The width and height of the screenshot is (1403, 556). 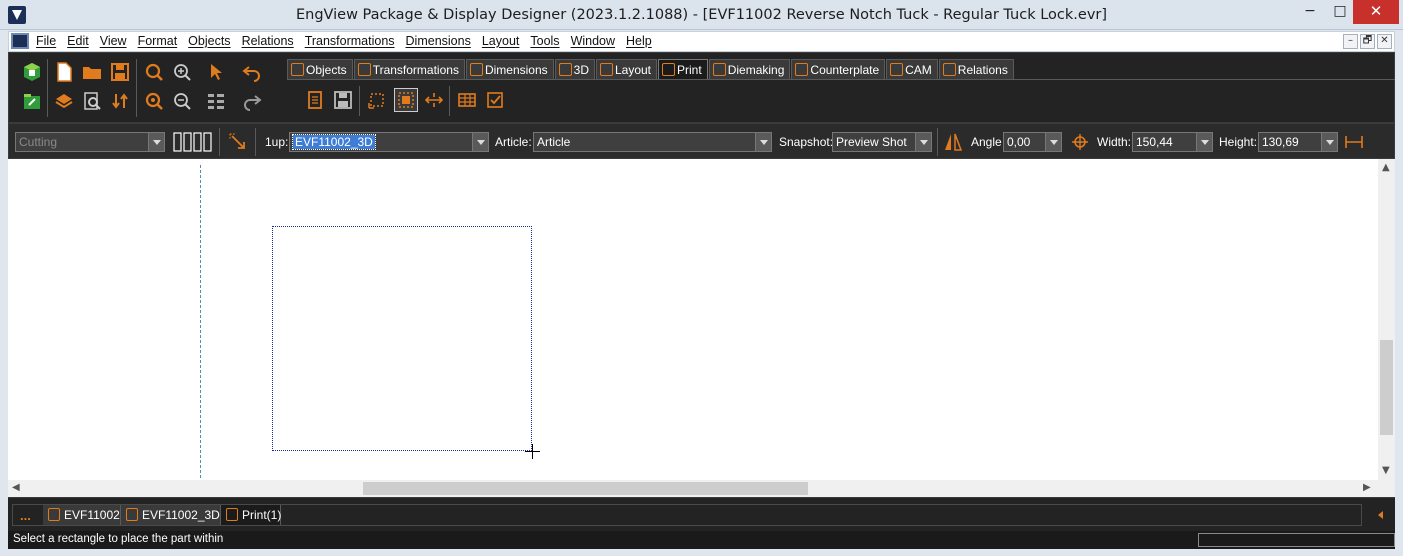 What do you see at coordinates (585, 488) in the screenshot?
I see `horizontal-scroll-thumb` at bounding box center [585, 488].